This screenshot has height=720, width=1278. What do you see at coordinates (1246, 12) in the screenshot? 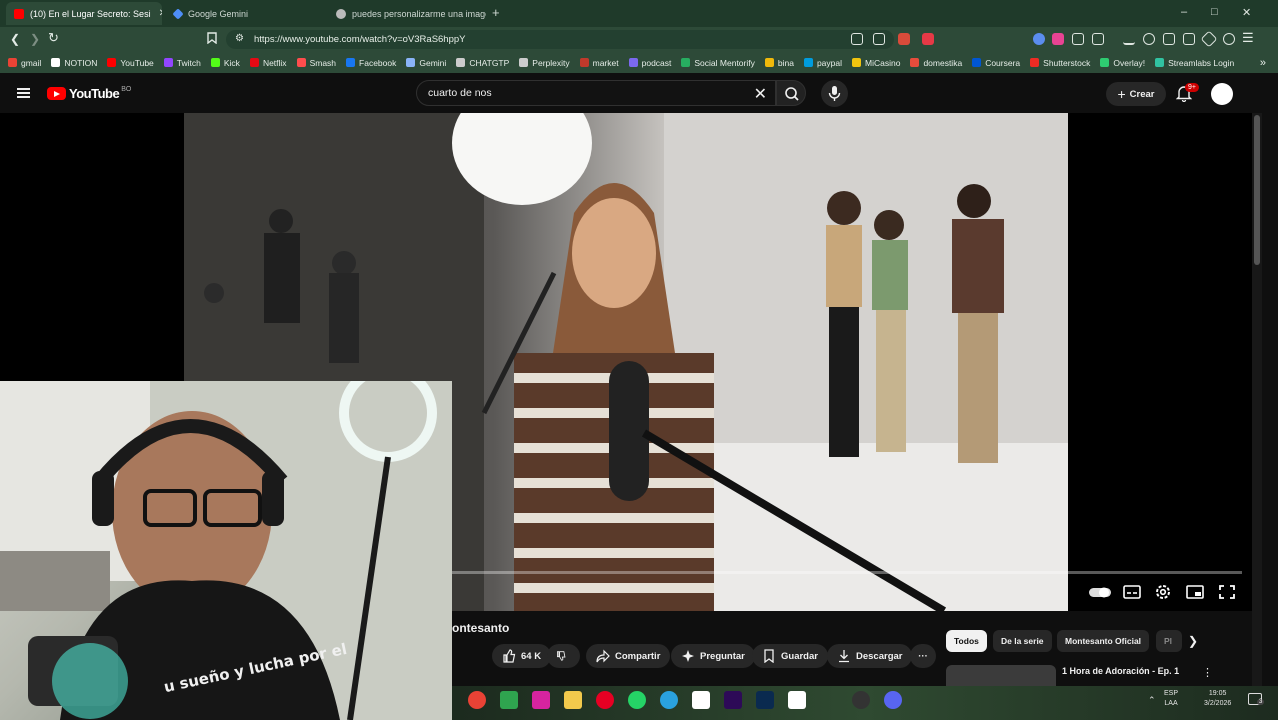
I see `close-window-button: ✕` at bounding box center [1246, 12].